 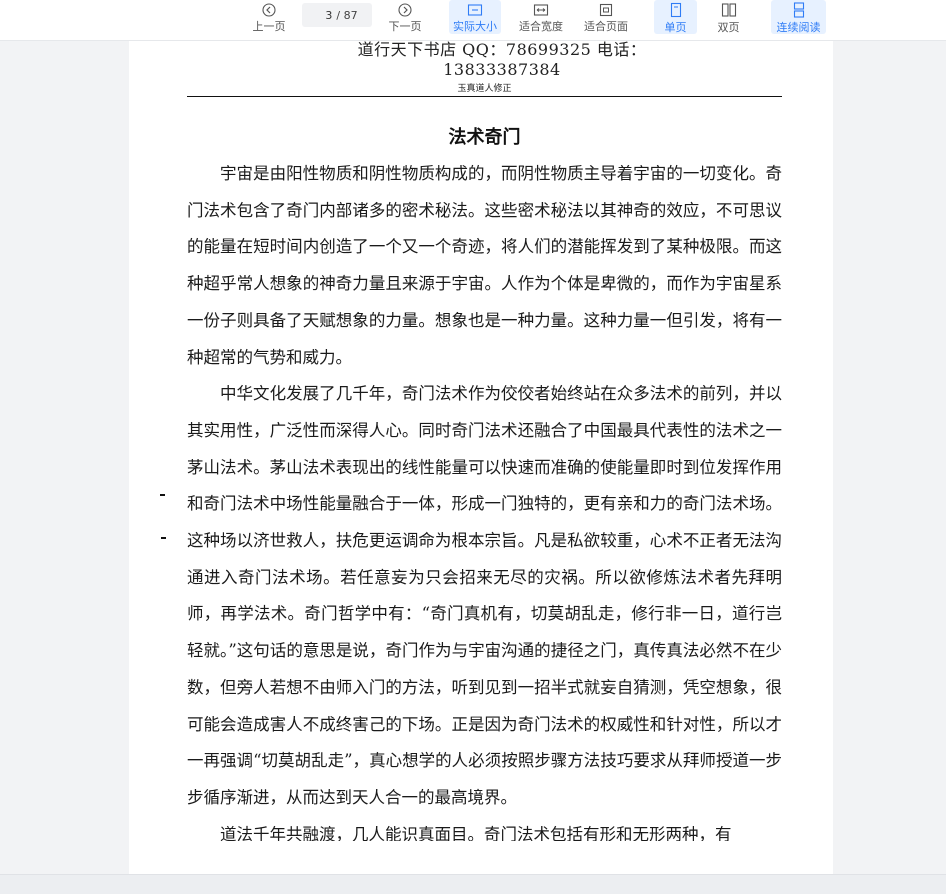 I want to click on viewer-toolbar: 上一页 / 87 下一页 实际大小 适合宽度 适合页面 单页, so click(x=473, y=20).